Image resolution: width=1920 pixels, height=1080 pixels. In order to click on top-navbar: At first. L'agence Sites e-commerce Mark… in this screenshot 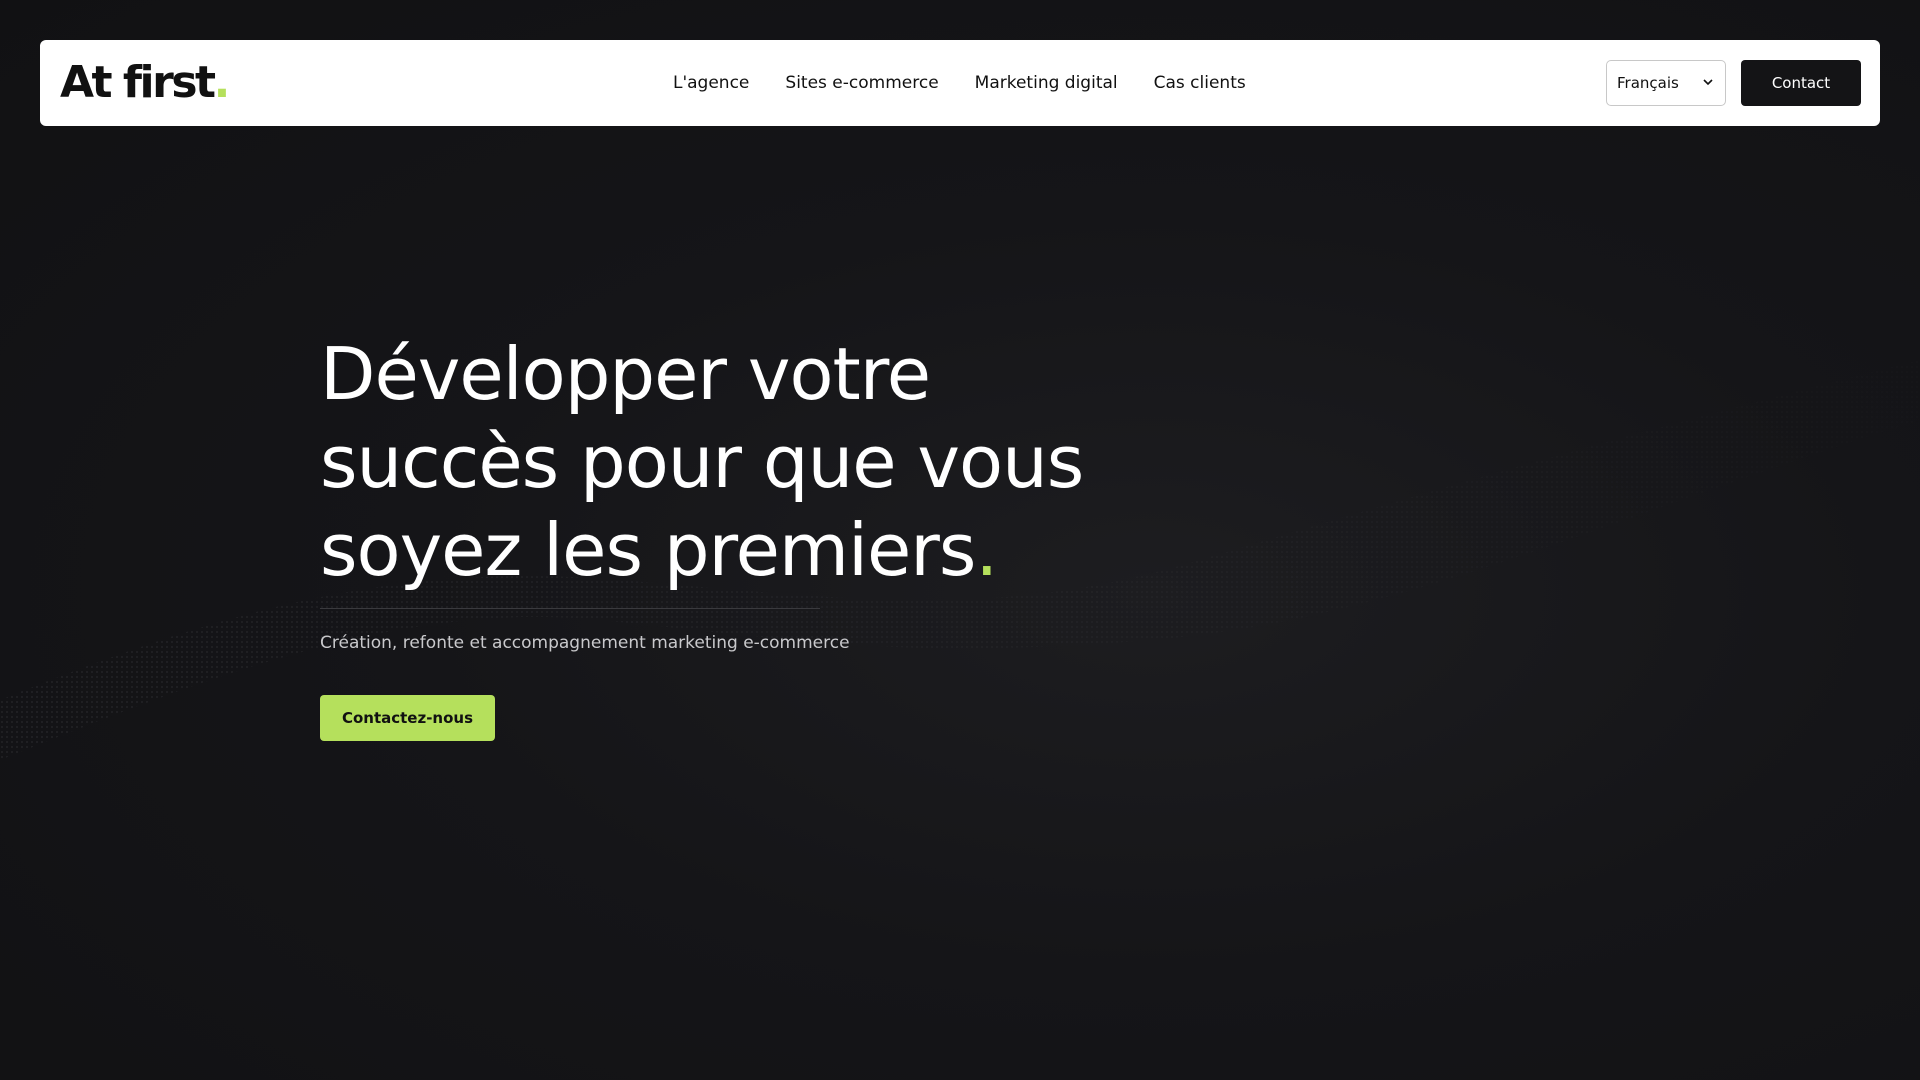, I will do `click(960, 83)`.